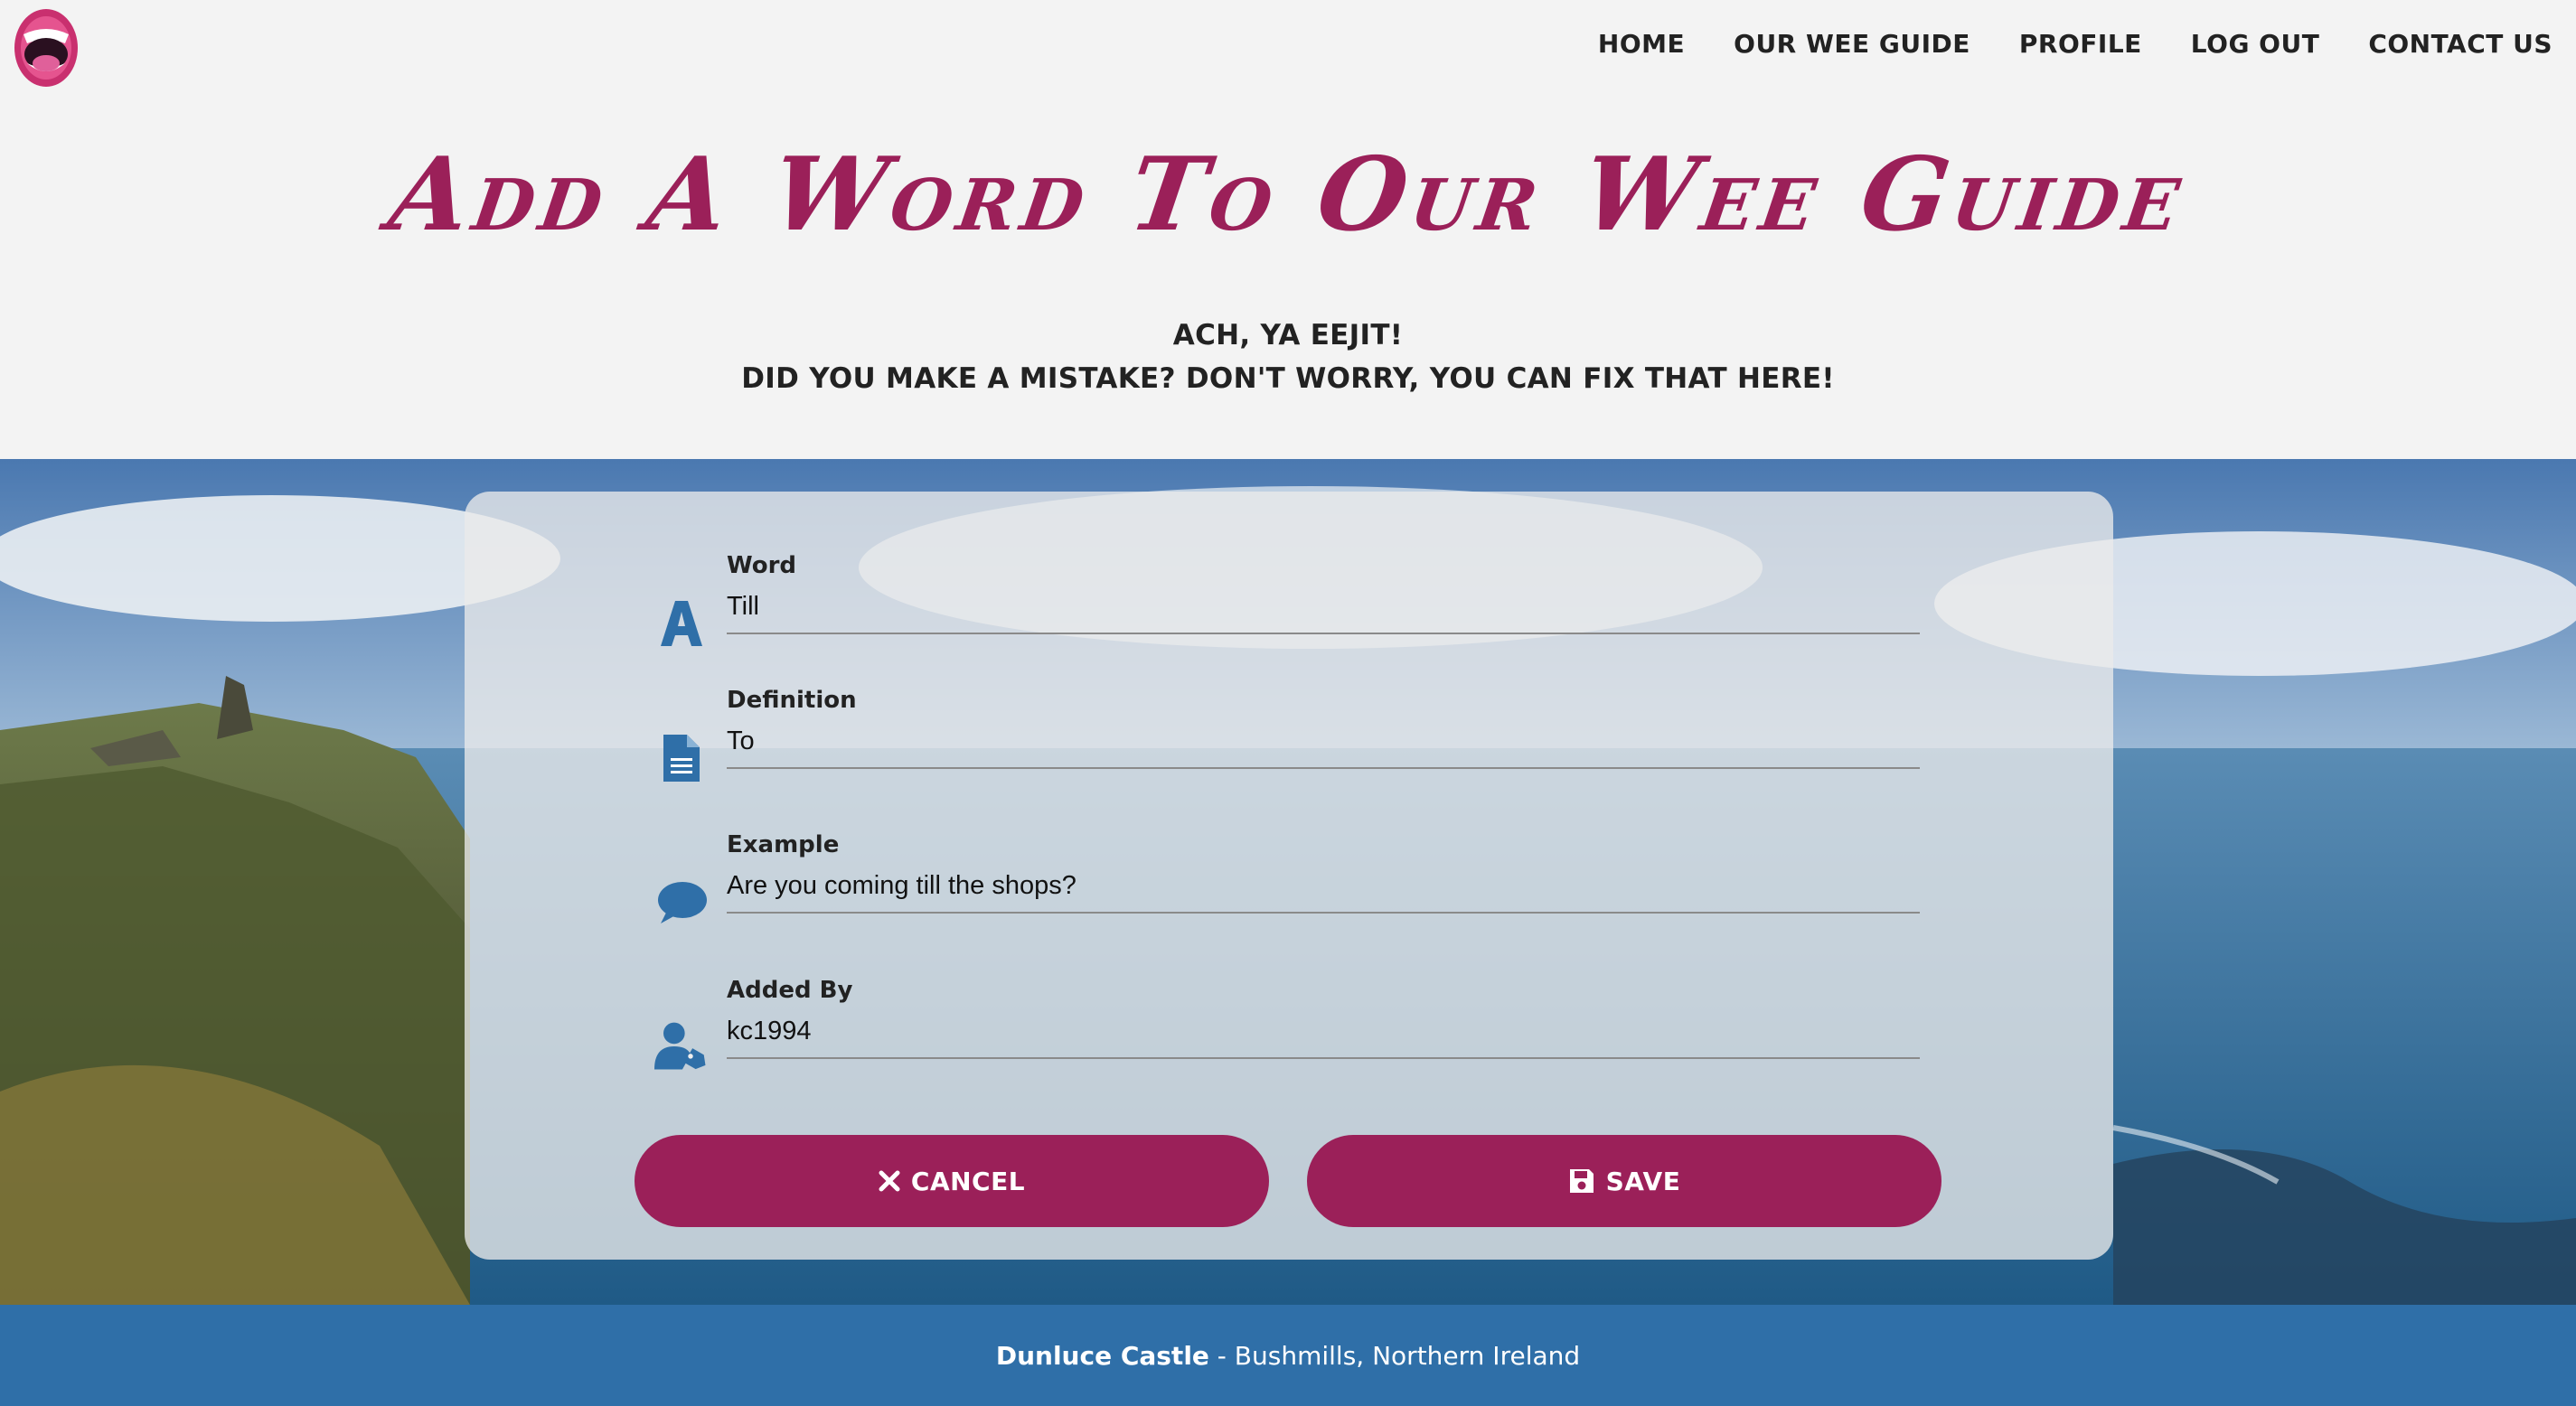 The width and height of the screenshot is (2576, 1406). I want to click on mouth-logo, so click(46, 48).